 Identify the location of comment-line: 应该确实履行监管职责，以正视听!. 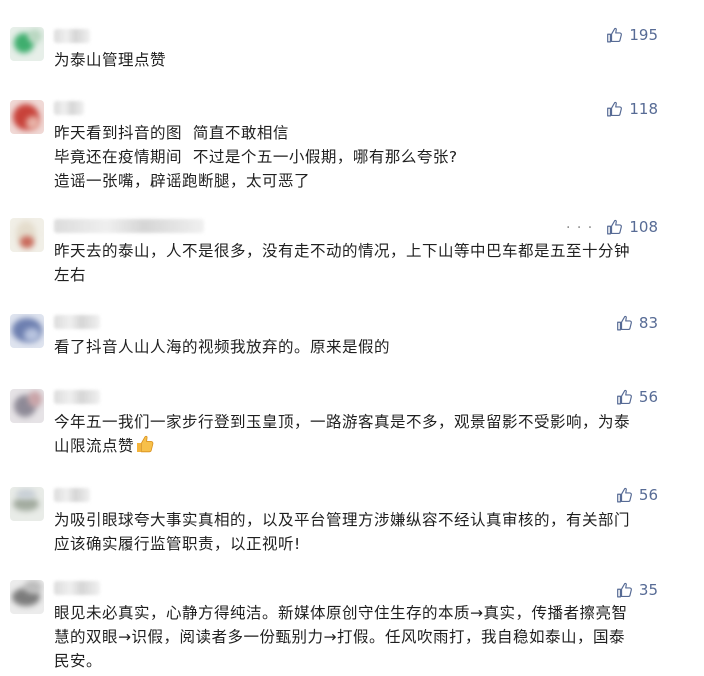
(177, 544).